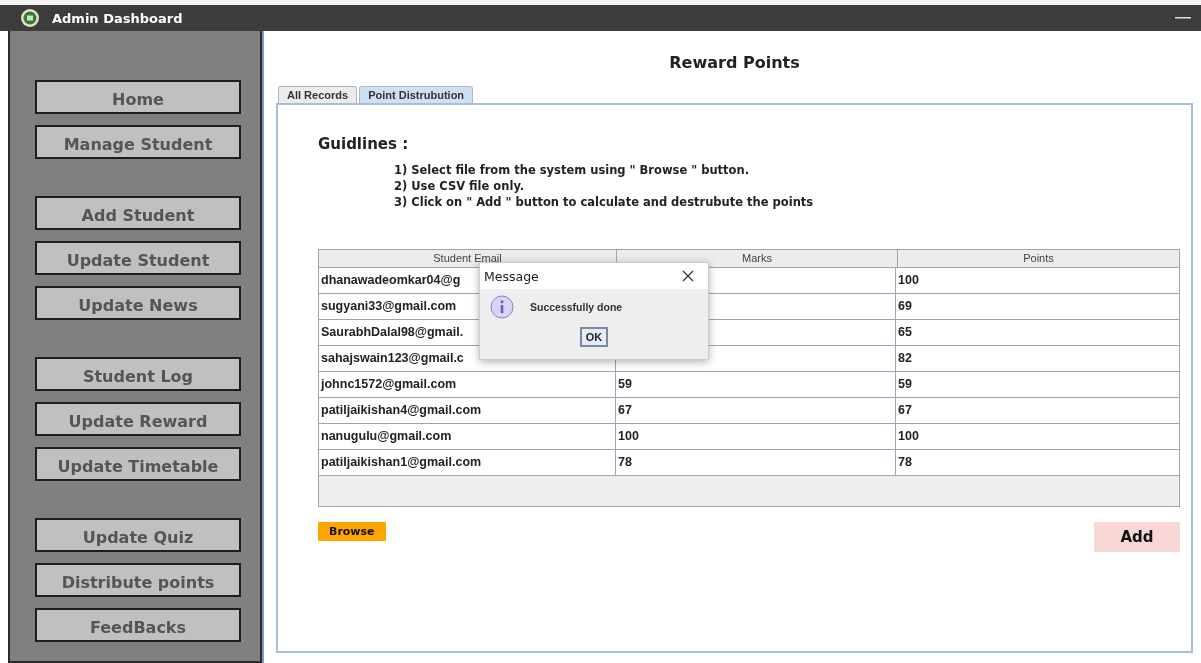 The height and width of the screenshot is (663, 1201). What do you see at coordinates (138, 419) in the screenshot?
I see `nav-button: Update Reward` at bounding box center [138, 419].